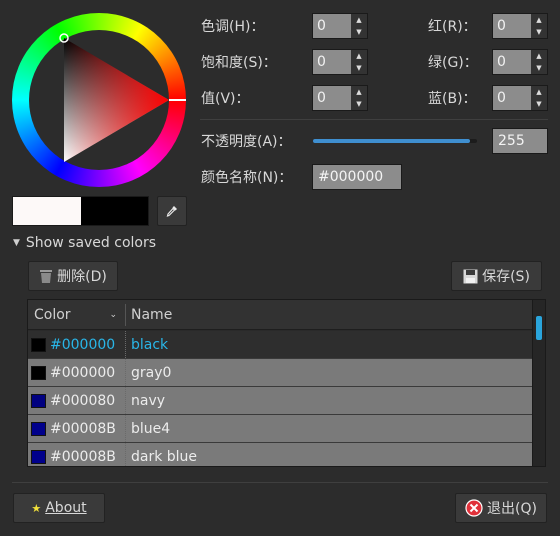 The image size is (560, 536). What do you see at coordinates (280, 454) in the screenshot?
I see `table-row: #00008B dark blue` at bounding box center [280, 454].